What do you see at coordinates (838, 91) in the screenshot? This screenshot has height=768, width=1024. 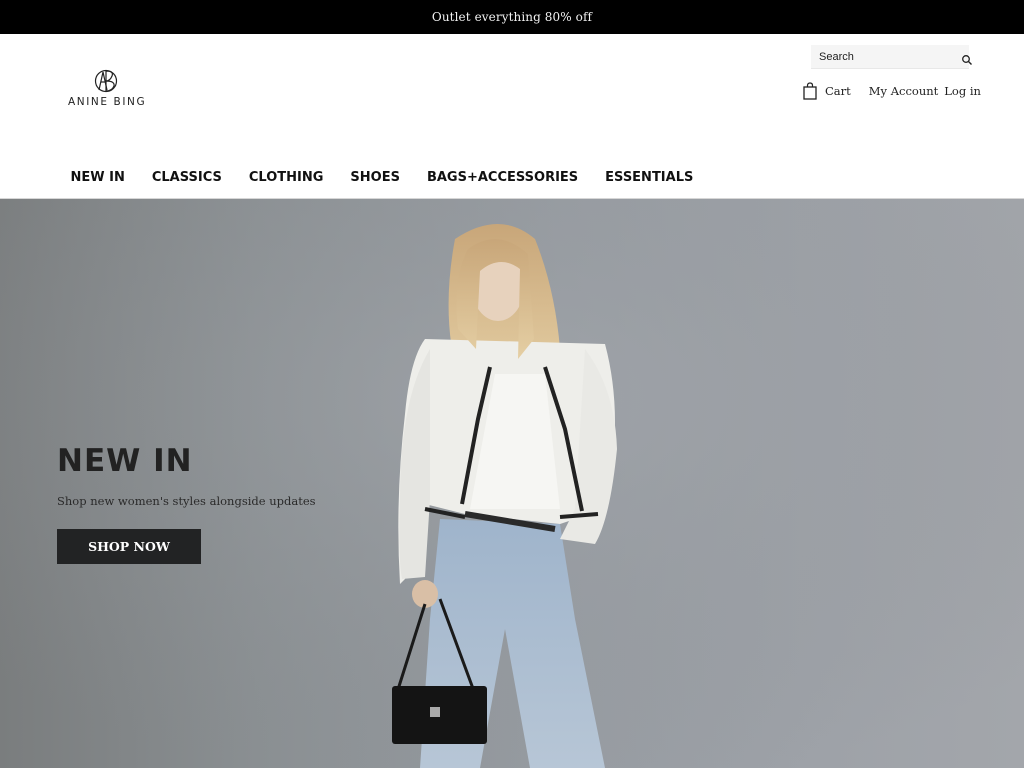 I see `cart-label: Cart` at bounding box center [838, 91].